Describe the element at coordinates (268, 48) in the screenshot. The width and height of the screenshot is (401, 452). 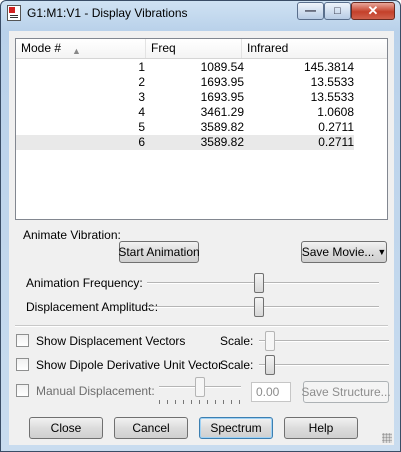
I see `column-header-label: Infrared` at that location.